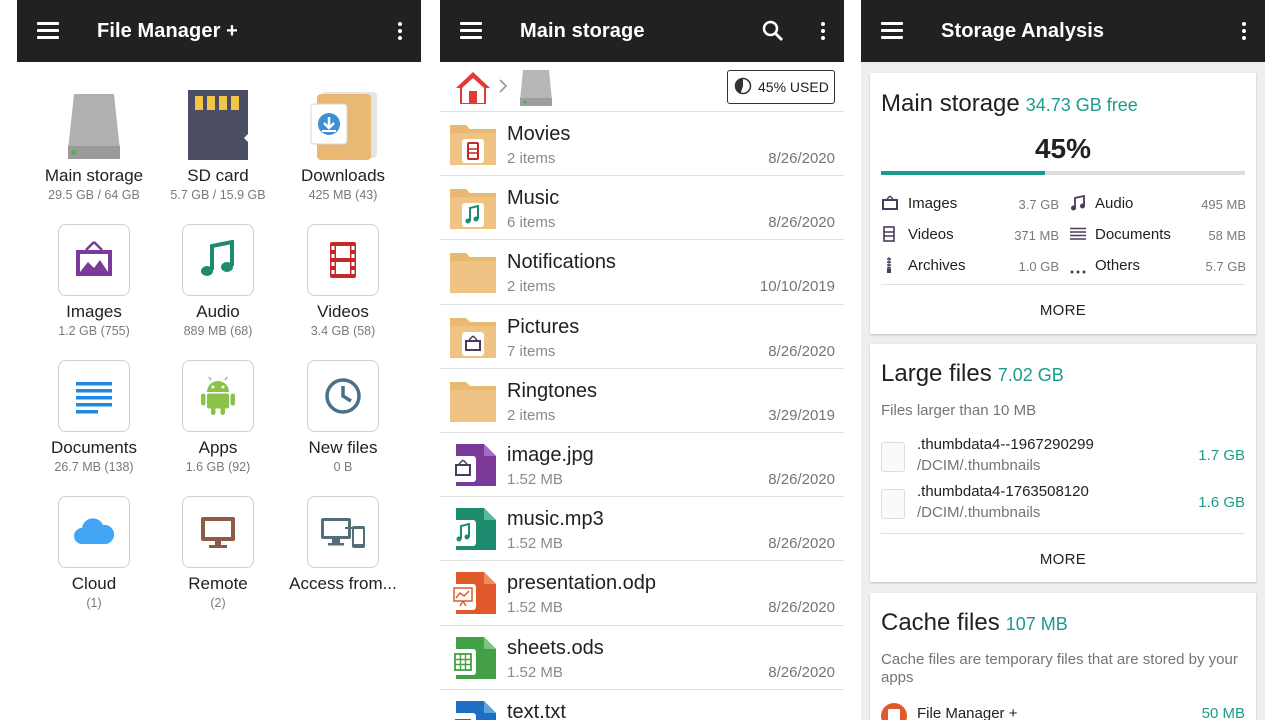 This screenshot has height=720, width=1280. Describe the element at coordinates (889, 267) in the screenshot. I see `zipper-icon` at that location.